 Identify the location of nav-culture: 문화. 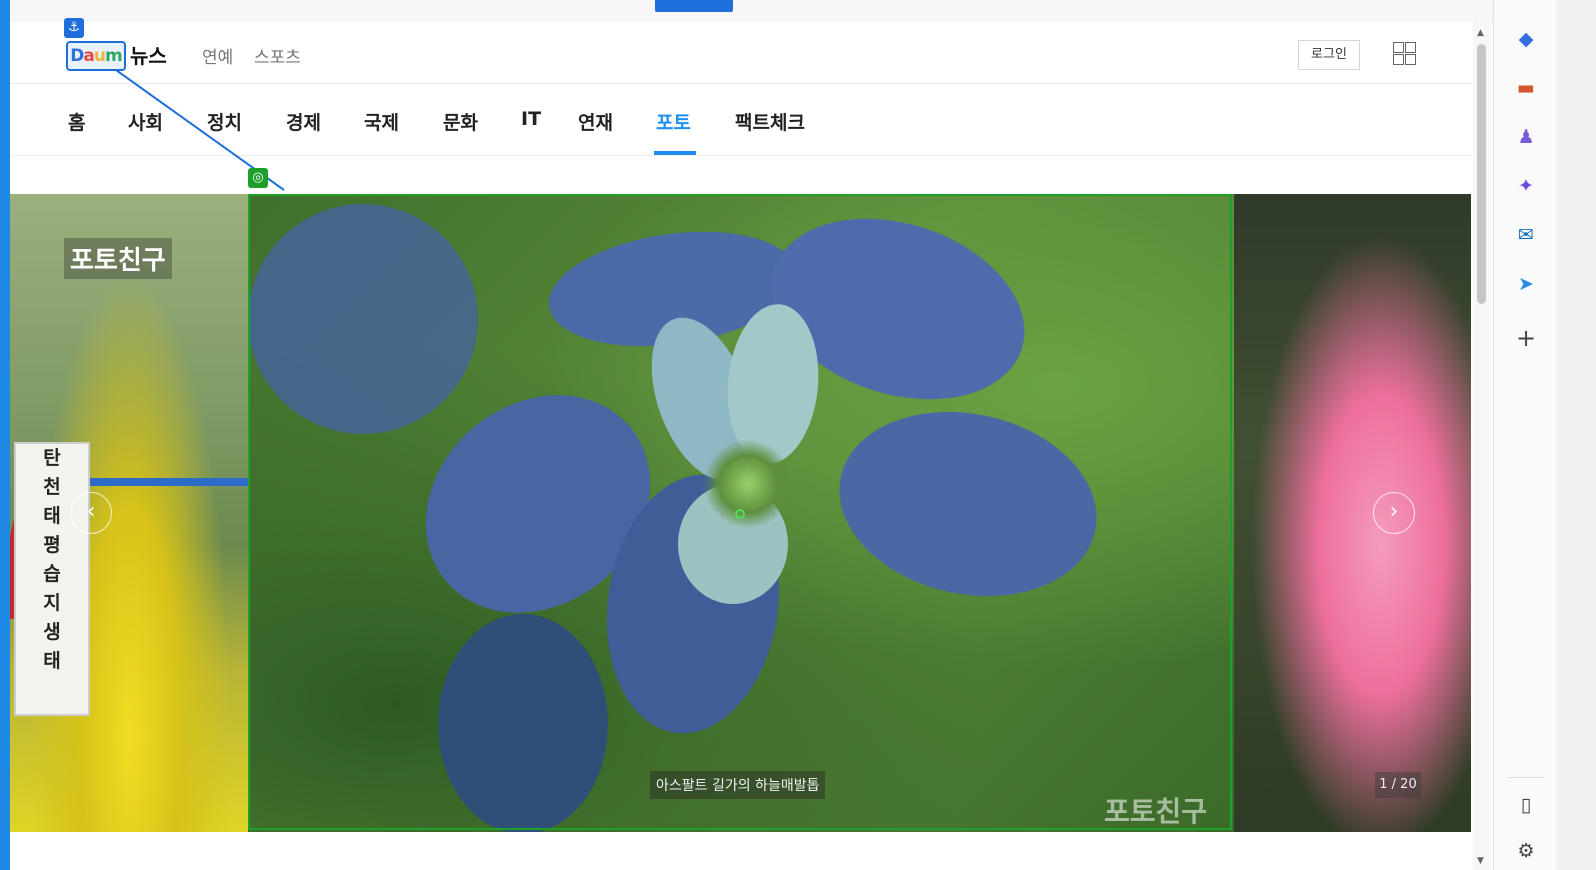
(460, 121).